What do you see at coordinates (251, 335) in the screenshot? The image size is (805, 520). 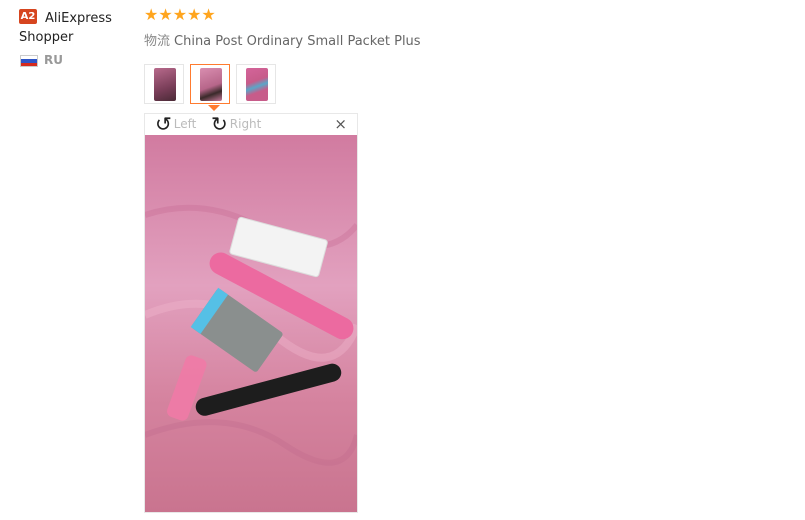 I see `photo-content` at bounding box center [251, 335].